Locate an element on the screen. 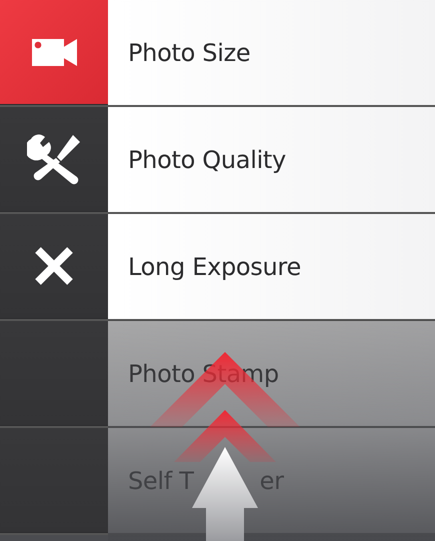 The height and width of the screenshot is (541, 435). menu-item-label: Long Exposure is located at coordinates (214, 266).